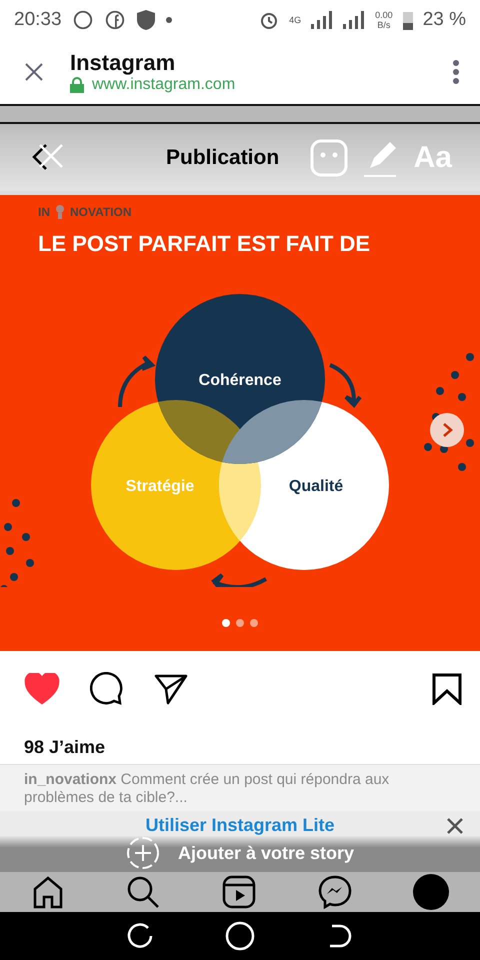 The height and width of the screenshot is (960, 480). I want to click on circle-label: Stratégie, so click(160, 486).